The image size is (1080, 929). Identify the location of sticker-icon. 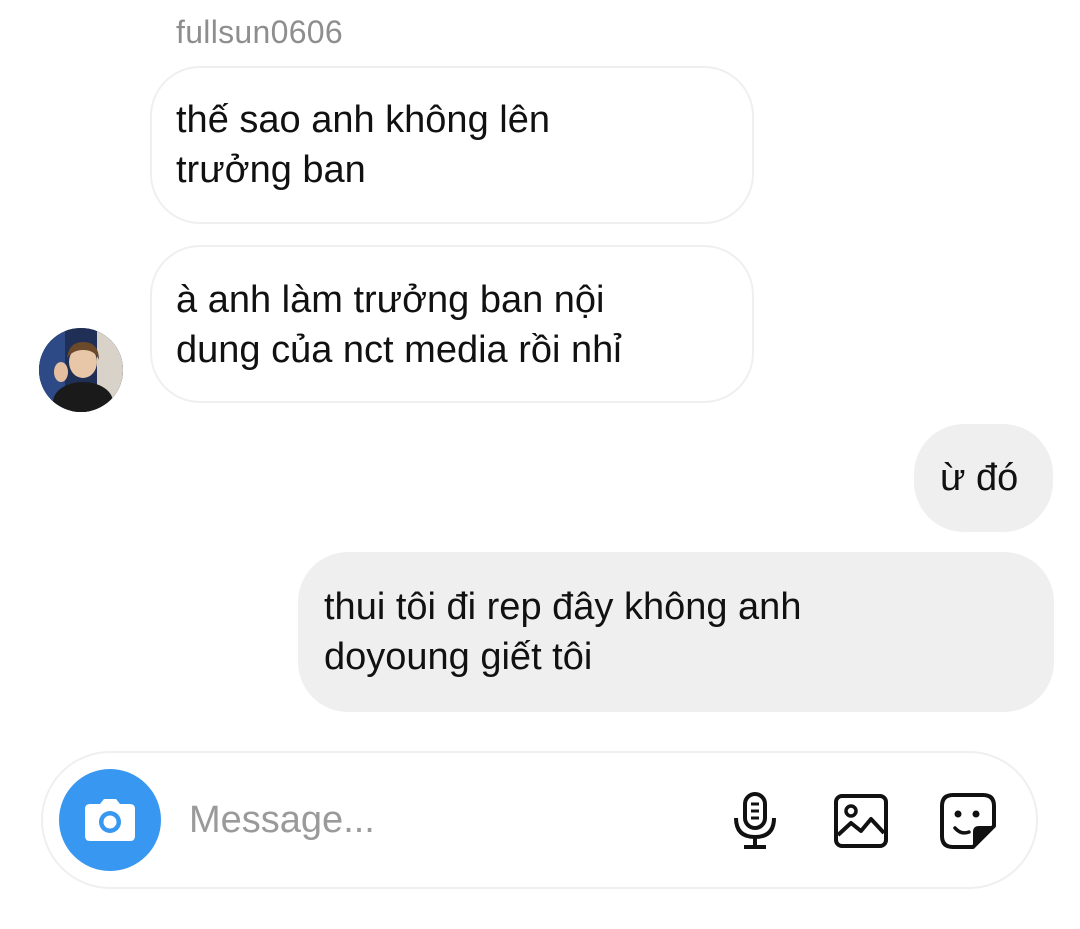
(968, 821).